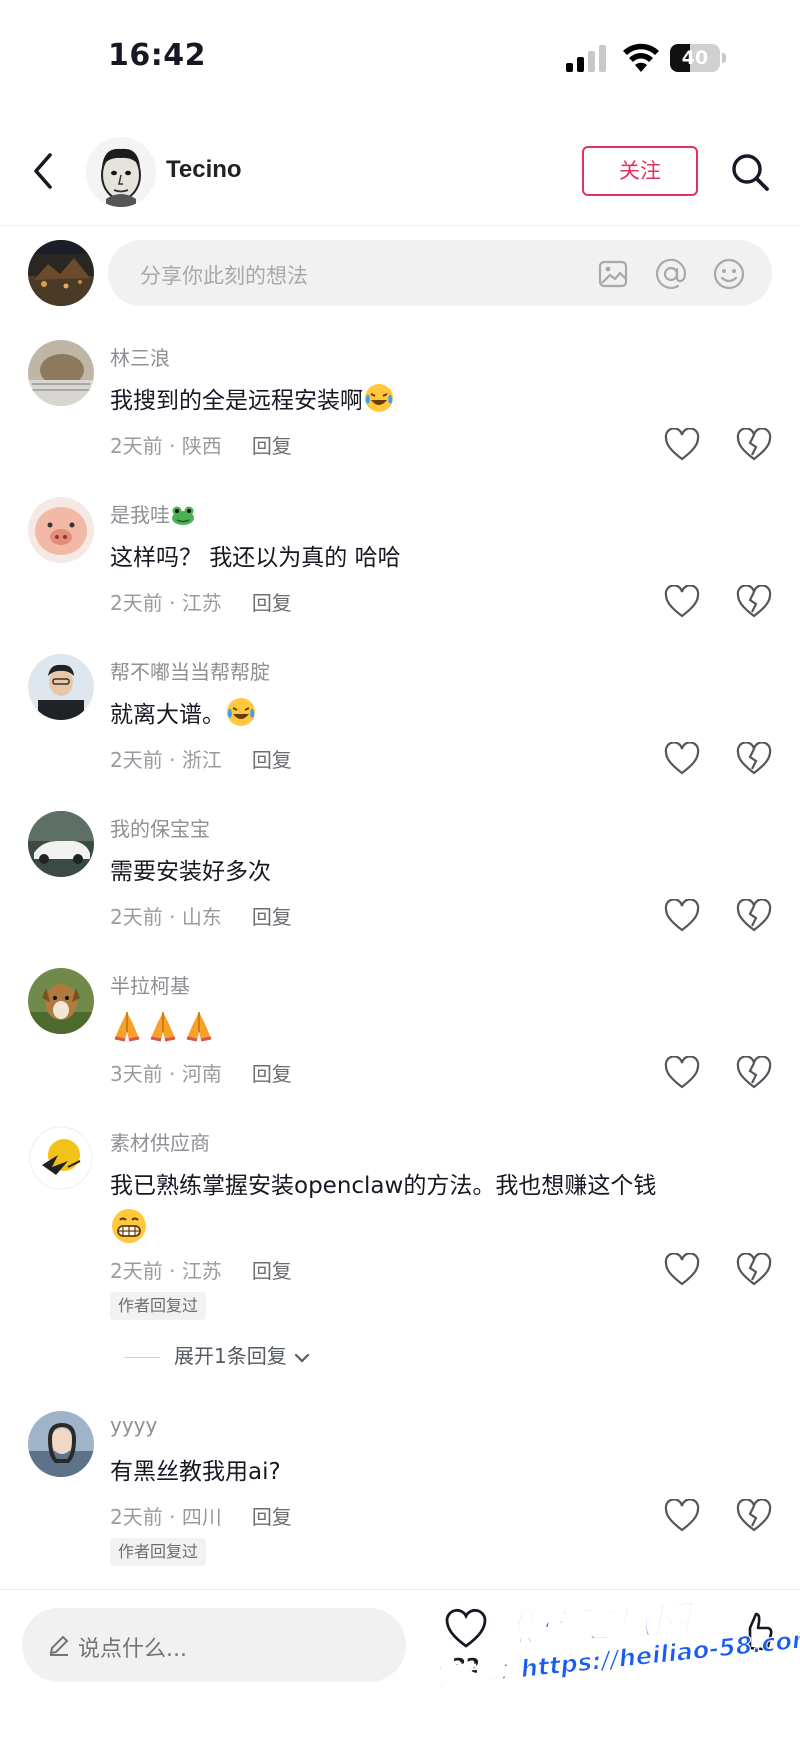  What do you see at coordinates (224, 276) in the screenshot?
I see `thought-placeholder: 分享你此刻的想法` at bounding box center [224, 276].